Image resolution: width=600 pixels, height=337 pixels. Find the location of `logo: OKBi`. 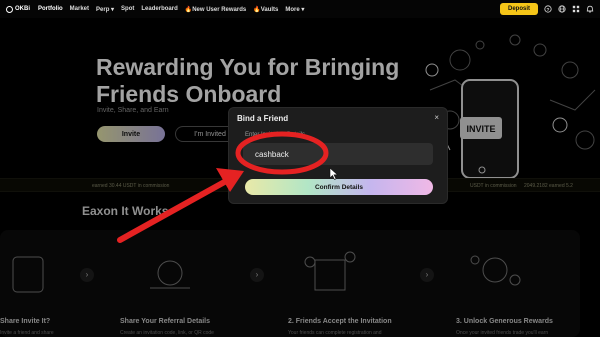

logo: OKBi is located at coordinates (18, 9).